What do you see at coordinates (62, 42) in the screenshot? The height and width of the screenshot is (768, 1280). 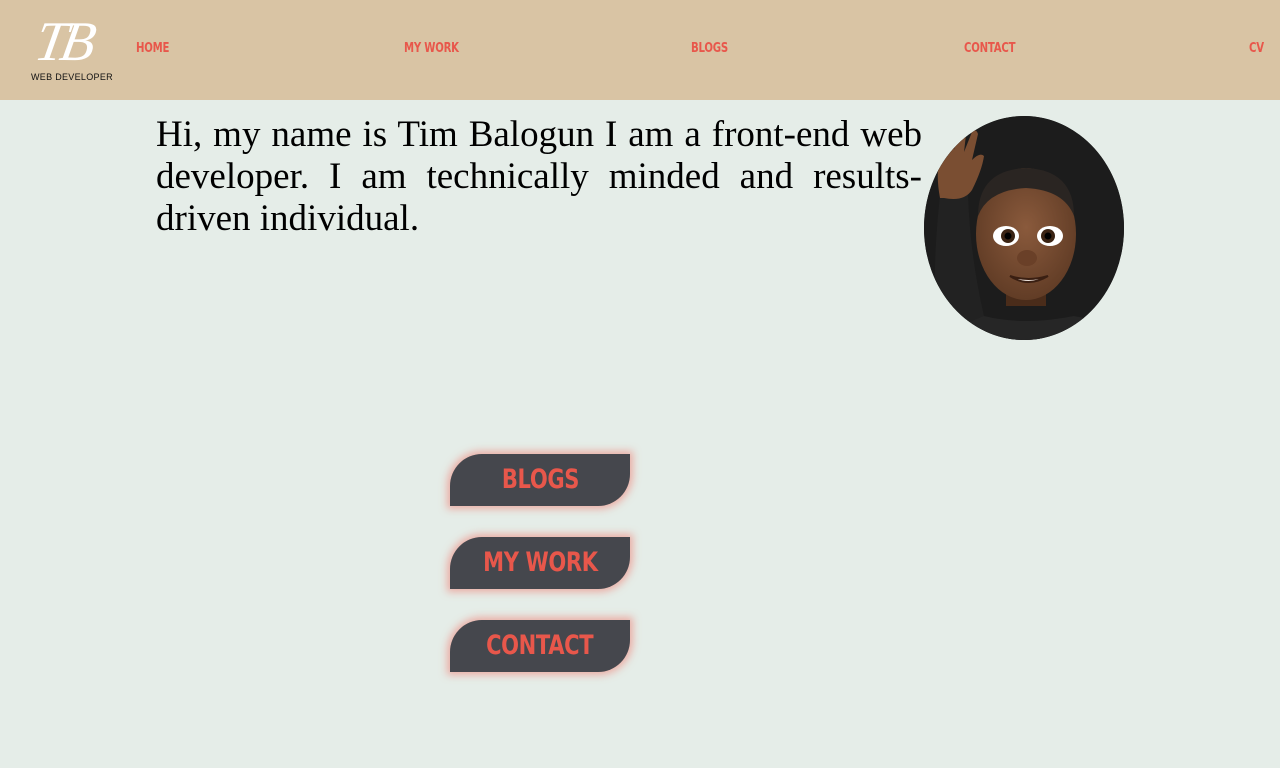 I see `logo-mark: TB` at bounding box center [62, 42].